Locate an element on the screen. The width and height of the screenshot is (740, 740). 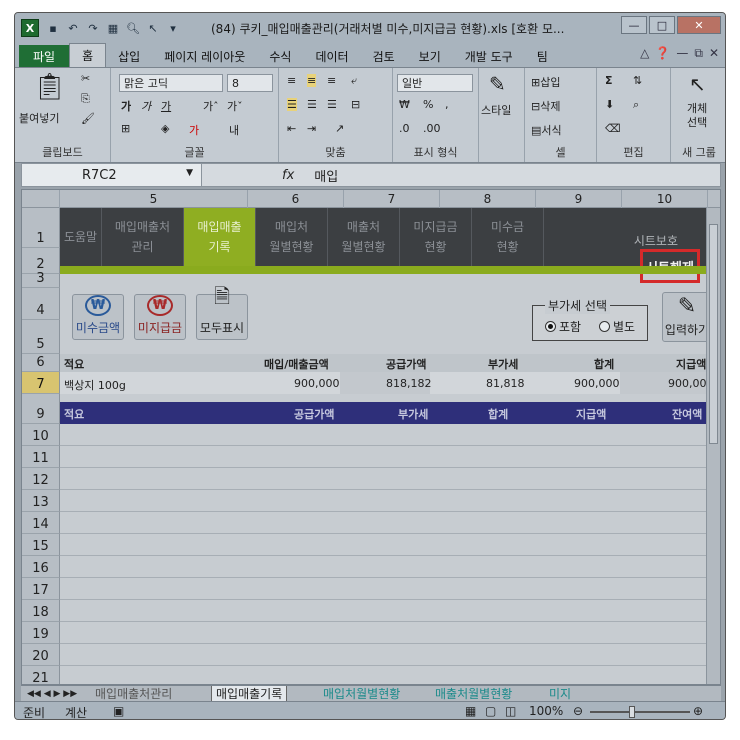
sheet-protect-button: 시트보호 is located at coordinates (656, 240).